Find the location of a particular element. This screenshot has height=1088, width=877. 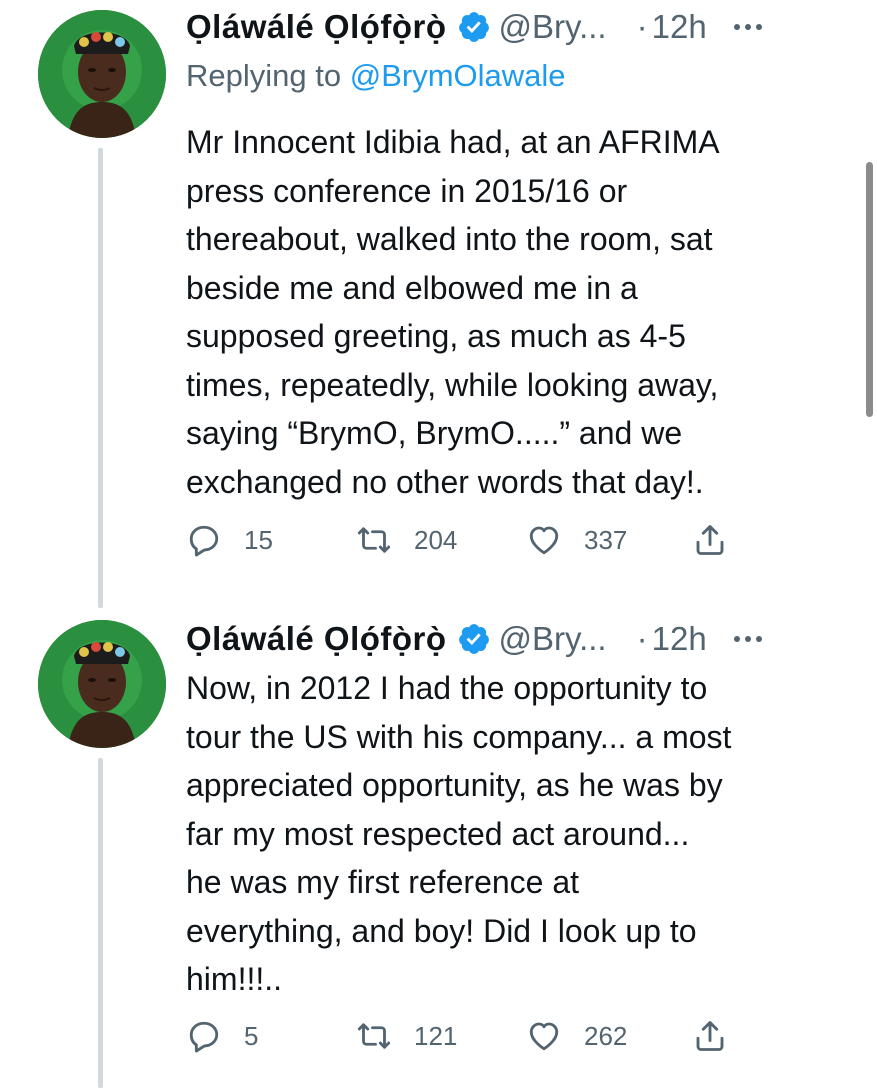

retweet-count: 204 is located at coordinates (436, 539).